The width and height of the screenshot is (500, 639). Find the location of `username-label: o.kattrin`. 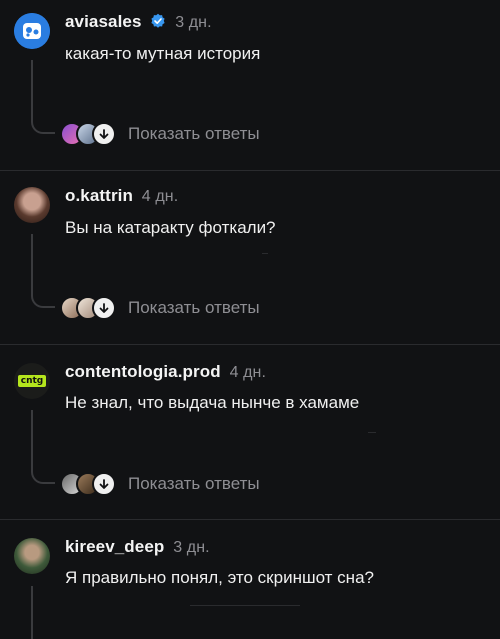

username-label: o.kattrin is located at coordinates (99, 195).